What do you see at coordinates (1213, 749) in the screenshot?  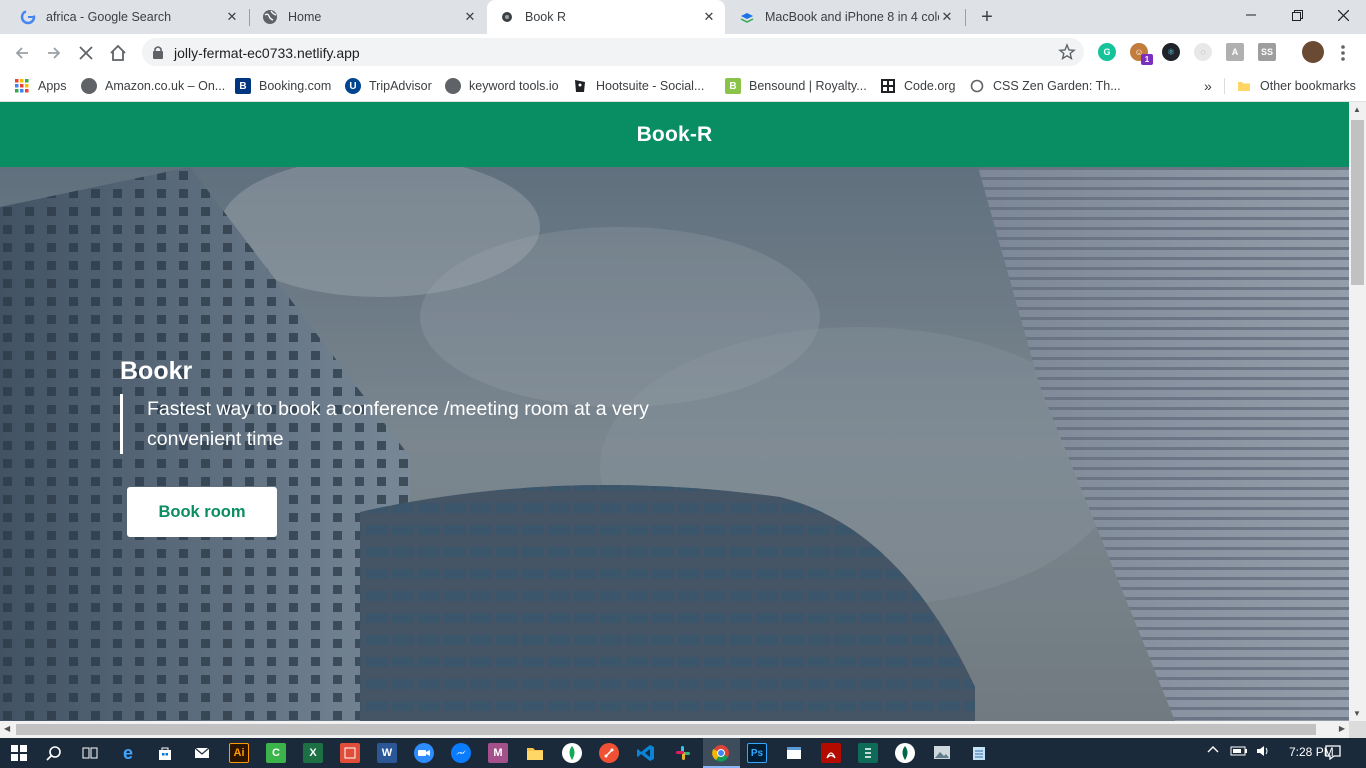 I see `tray-chevron-icon` at bounding box center [1213, 749].